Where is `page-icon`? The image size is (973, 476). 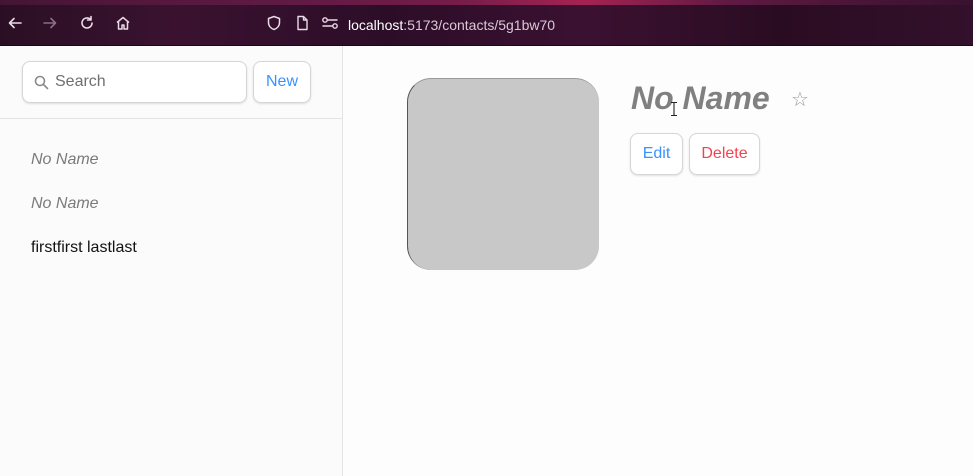 page-icon is located at coordinates (302, 23).